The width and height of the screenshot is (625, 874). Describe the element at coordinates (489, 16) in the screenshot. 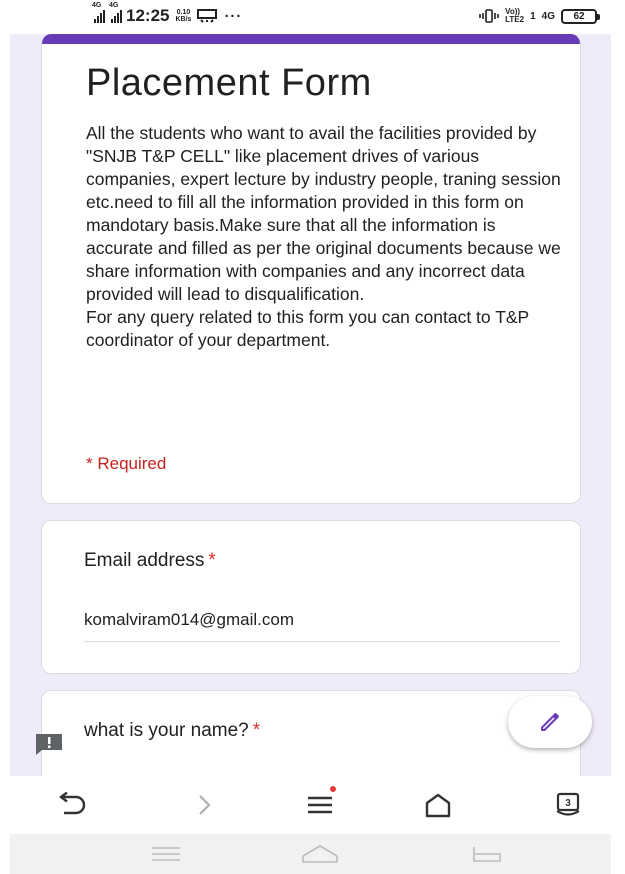

I see `vibrate-icon` at that location.